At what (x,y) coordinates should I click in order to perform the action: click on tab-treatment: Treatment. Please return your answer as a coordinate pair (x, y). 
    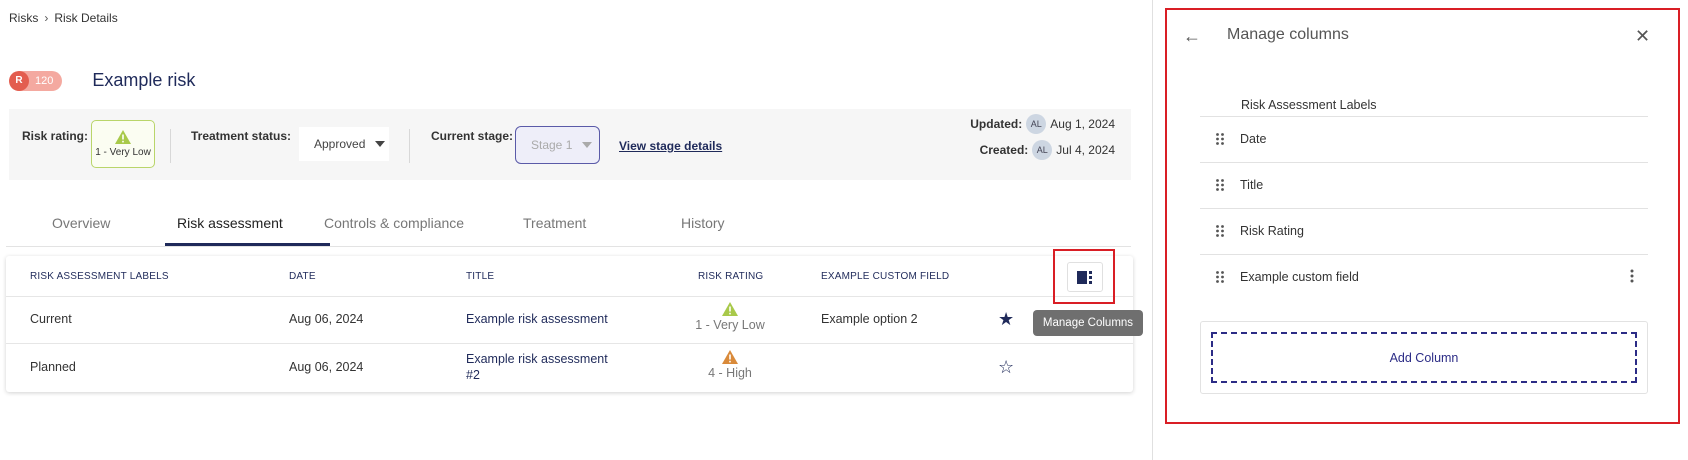
    Looking at the image, I should click on (554, 223).